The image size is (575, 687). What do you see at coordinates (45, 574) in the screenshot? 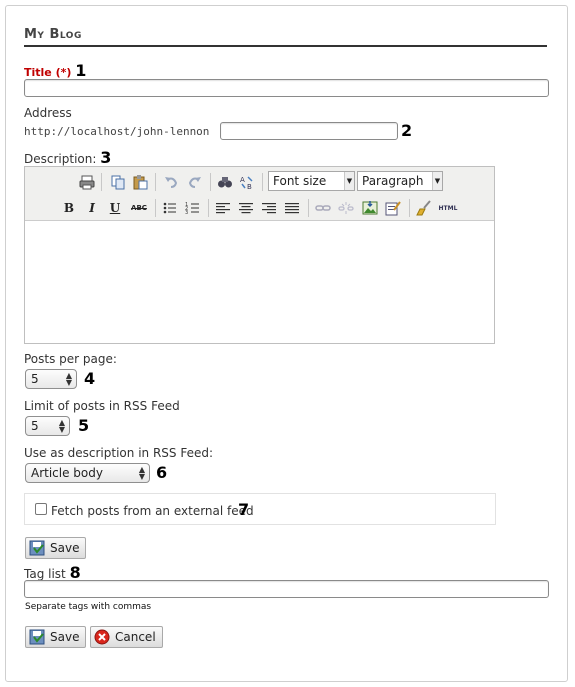
I see `tag-list-label: Tag list` at bounding box center [45, 574].